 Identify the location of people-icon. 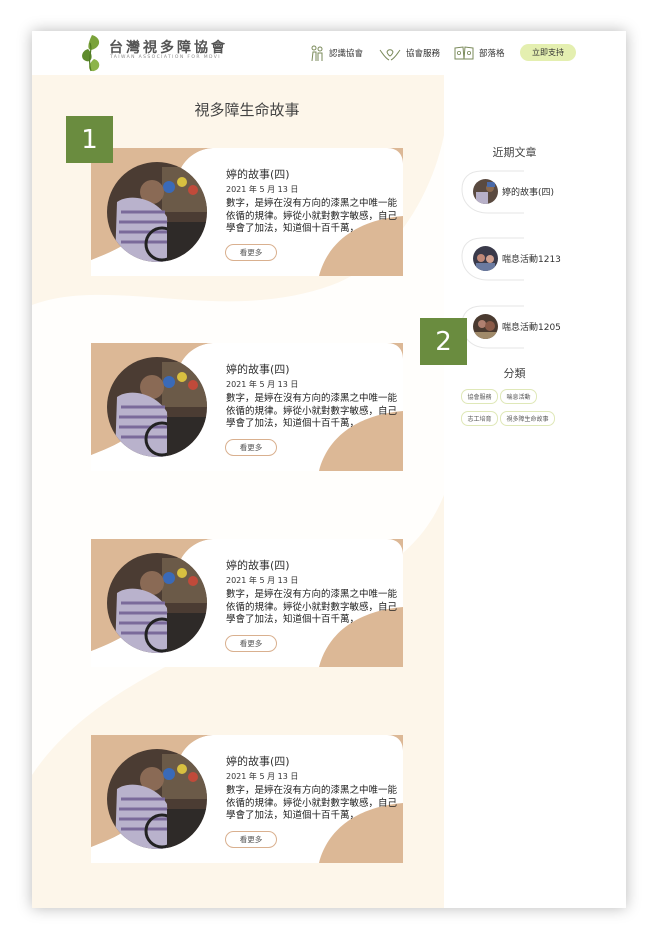
(317, 53).